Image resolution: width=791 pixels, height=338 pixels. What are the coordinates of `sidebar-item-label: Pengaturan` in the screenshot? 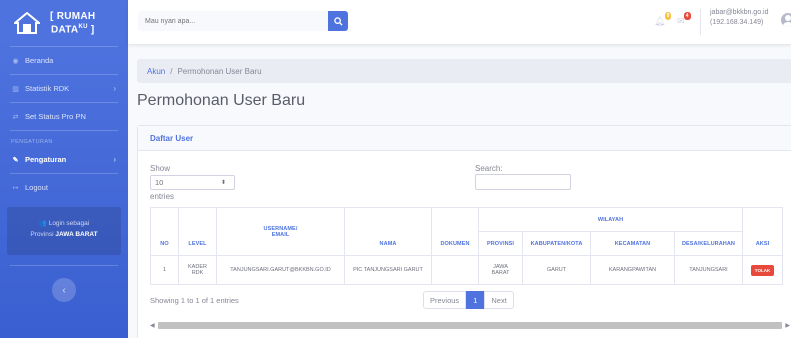 It's located at (46, 159).